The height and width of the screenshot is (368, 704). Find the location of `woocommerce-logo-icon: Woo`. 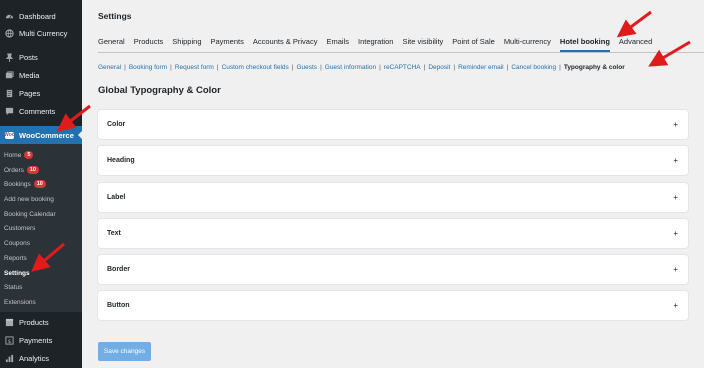

woocommerce-logo-icon: Woo is located at coordinates (9, 135).